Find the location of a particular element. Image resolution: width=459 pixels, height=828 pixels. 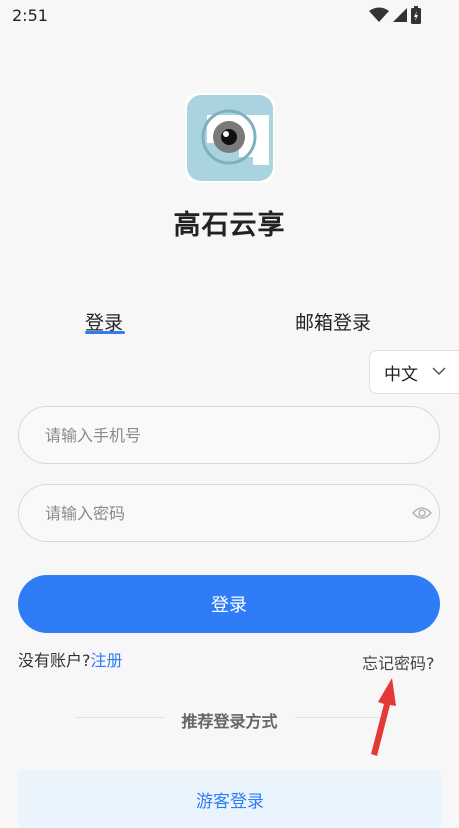

register-link: 注册 is located at coordinates (107, 660).